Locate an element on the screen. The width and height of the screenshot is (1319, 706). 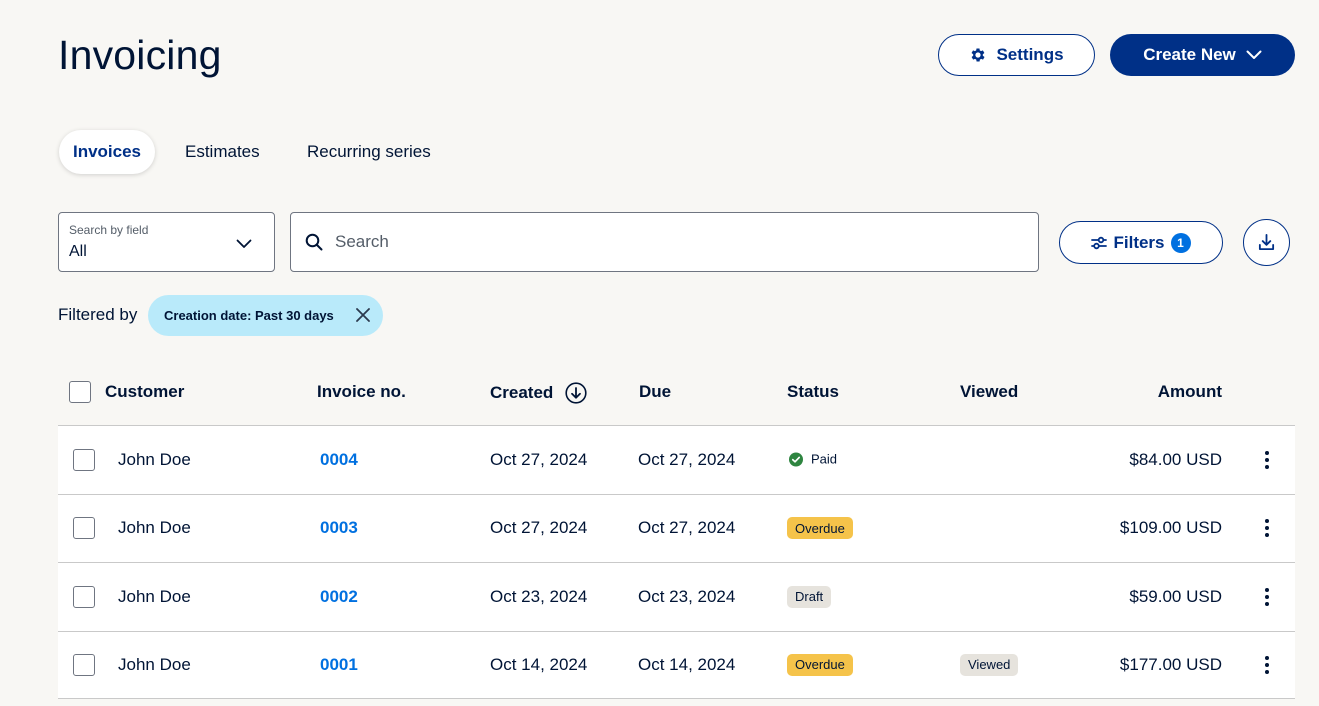
amount-value: $177.00 USD is located at coordinates (1170, 664).